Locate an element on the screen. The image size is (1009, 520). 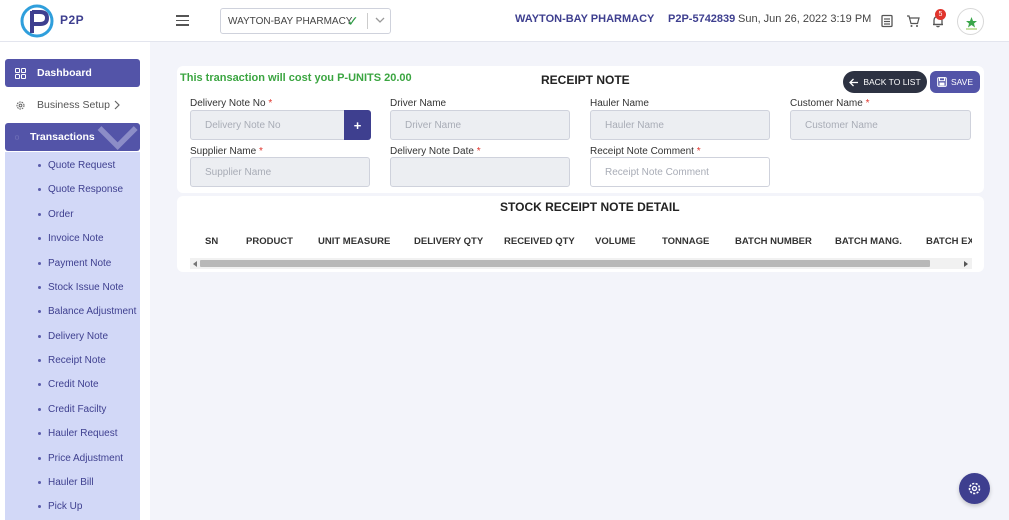
submenu-label: Pick Up is located at coordinates (65, 506).